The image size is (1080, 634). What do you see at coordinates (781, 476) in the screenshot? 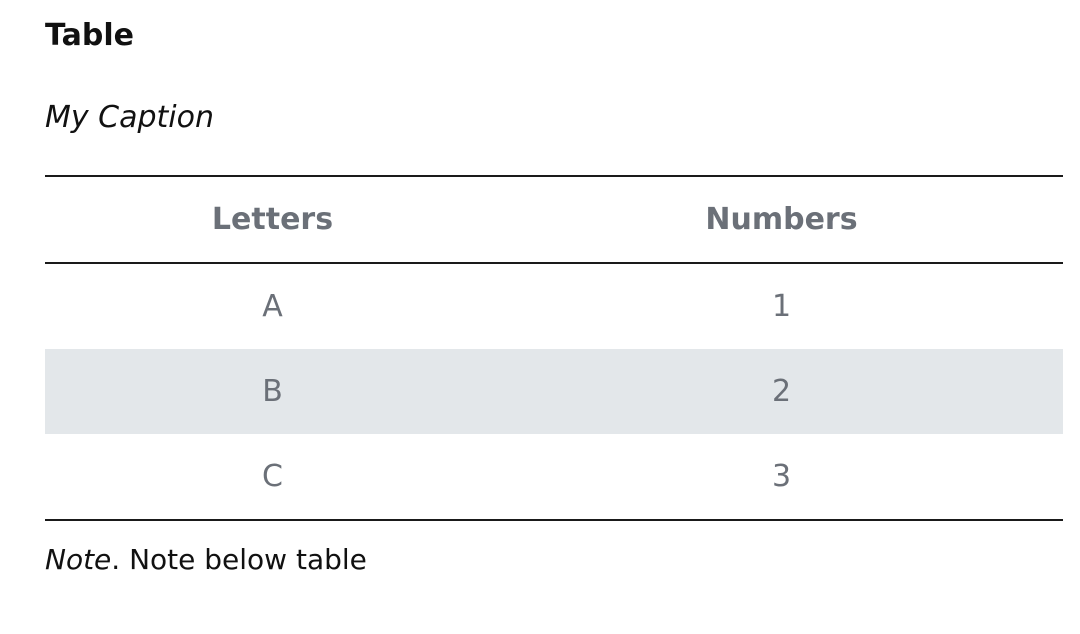
I see `table-cell-number: 3` at bounding box center [781, 476].